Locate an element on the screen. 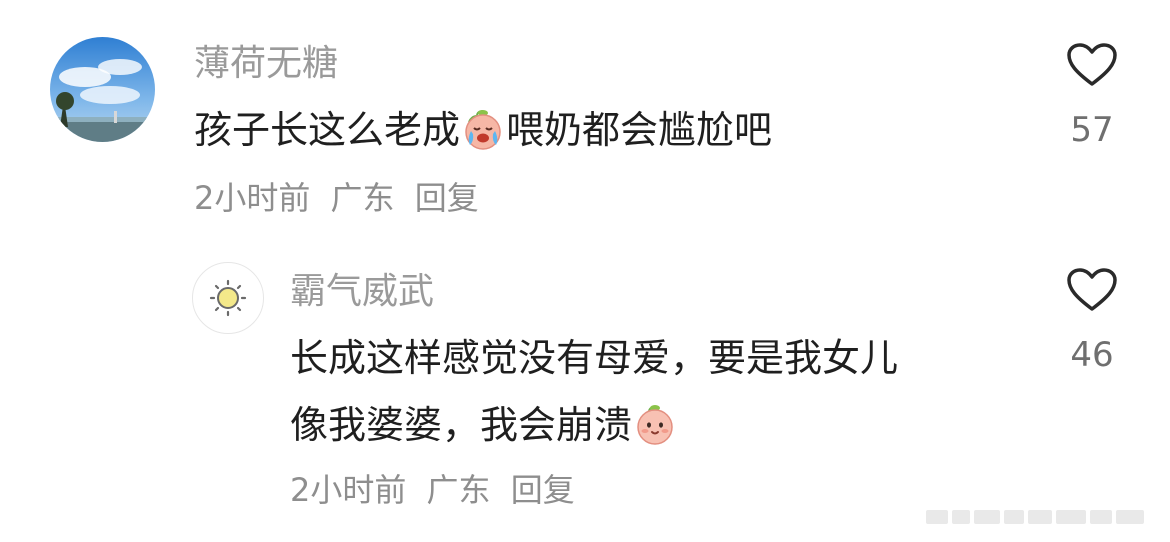 The height and width of the screenshot is (542, 1170). comment-text-part: 喂奶都会尴尬吧 is located at coordinates (639, 130).